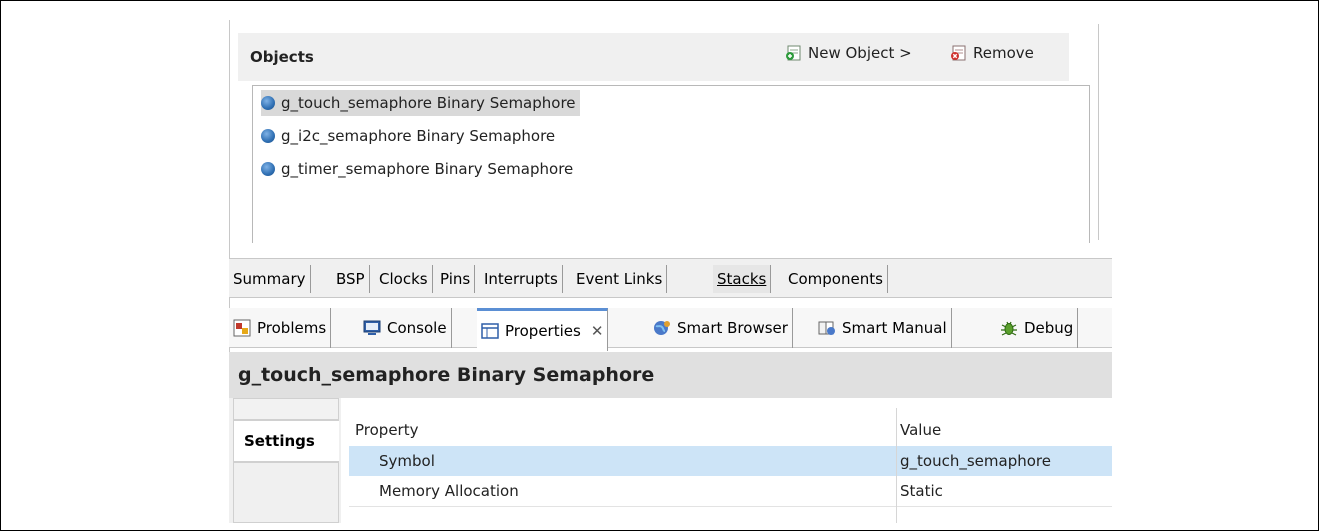 The height and width of the screenshot is (531, 1319). What do you see at coordinates (896, 465) in the screenshot?
I see `column-divider` at bounding box center [896, 465].